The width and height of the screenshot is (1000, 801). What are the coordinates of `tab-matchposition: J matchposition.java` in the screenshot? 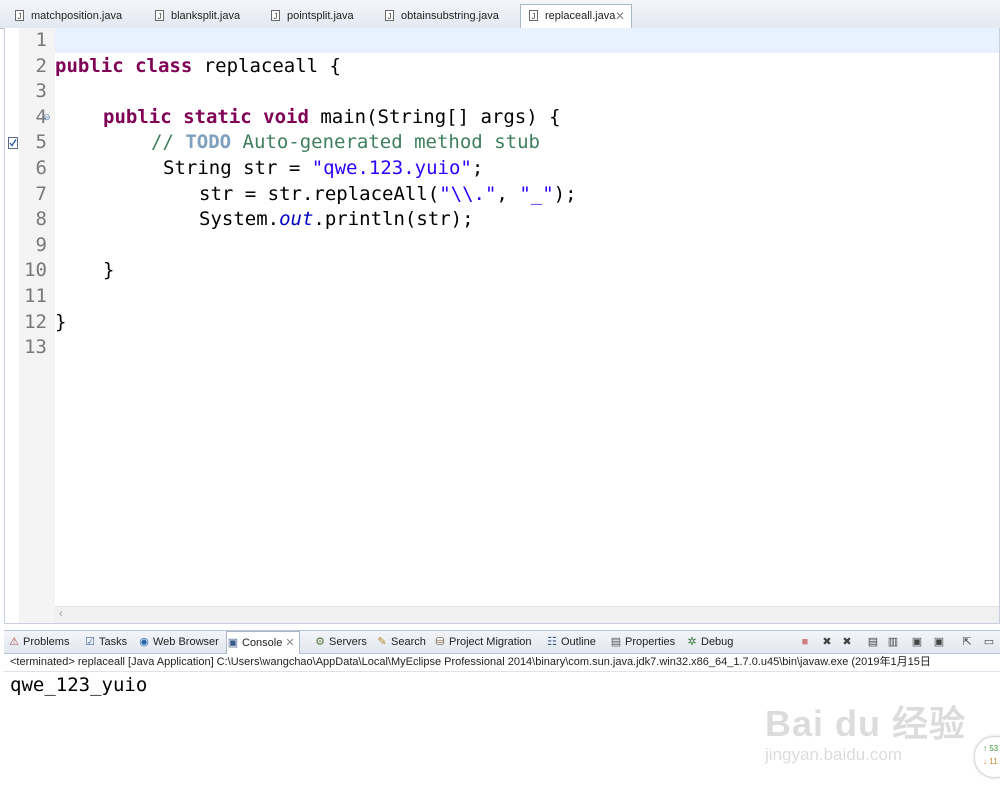 It's located at (71, 16).